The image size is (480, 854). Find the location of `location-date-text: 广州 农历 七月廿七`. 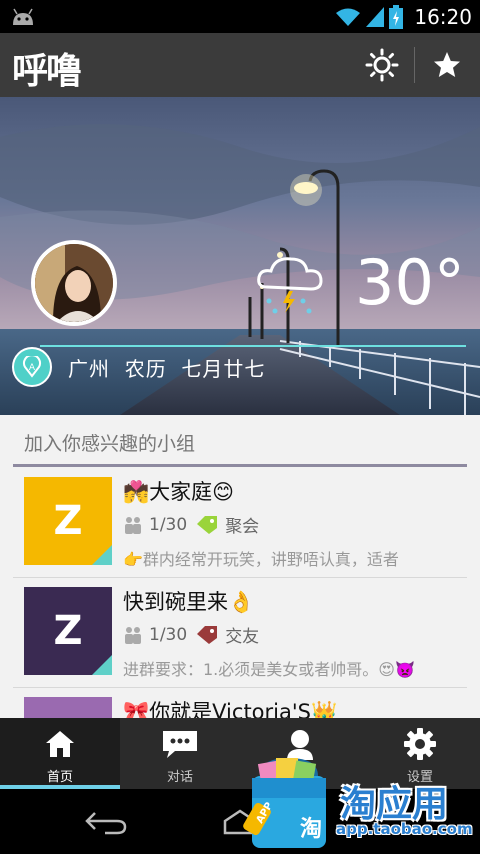

location-date-text: 广州 农历 七月廿七 is located at coordinates (167, 369).